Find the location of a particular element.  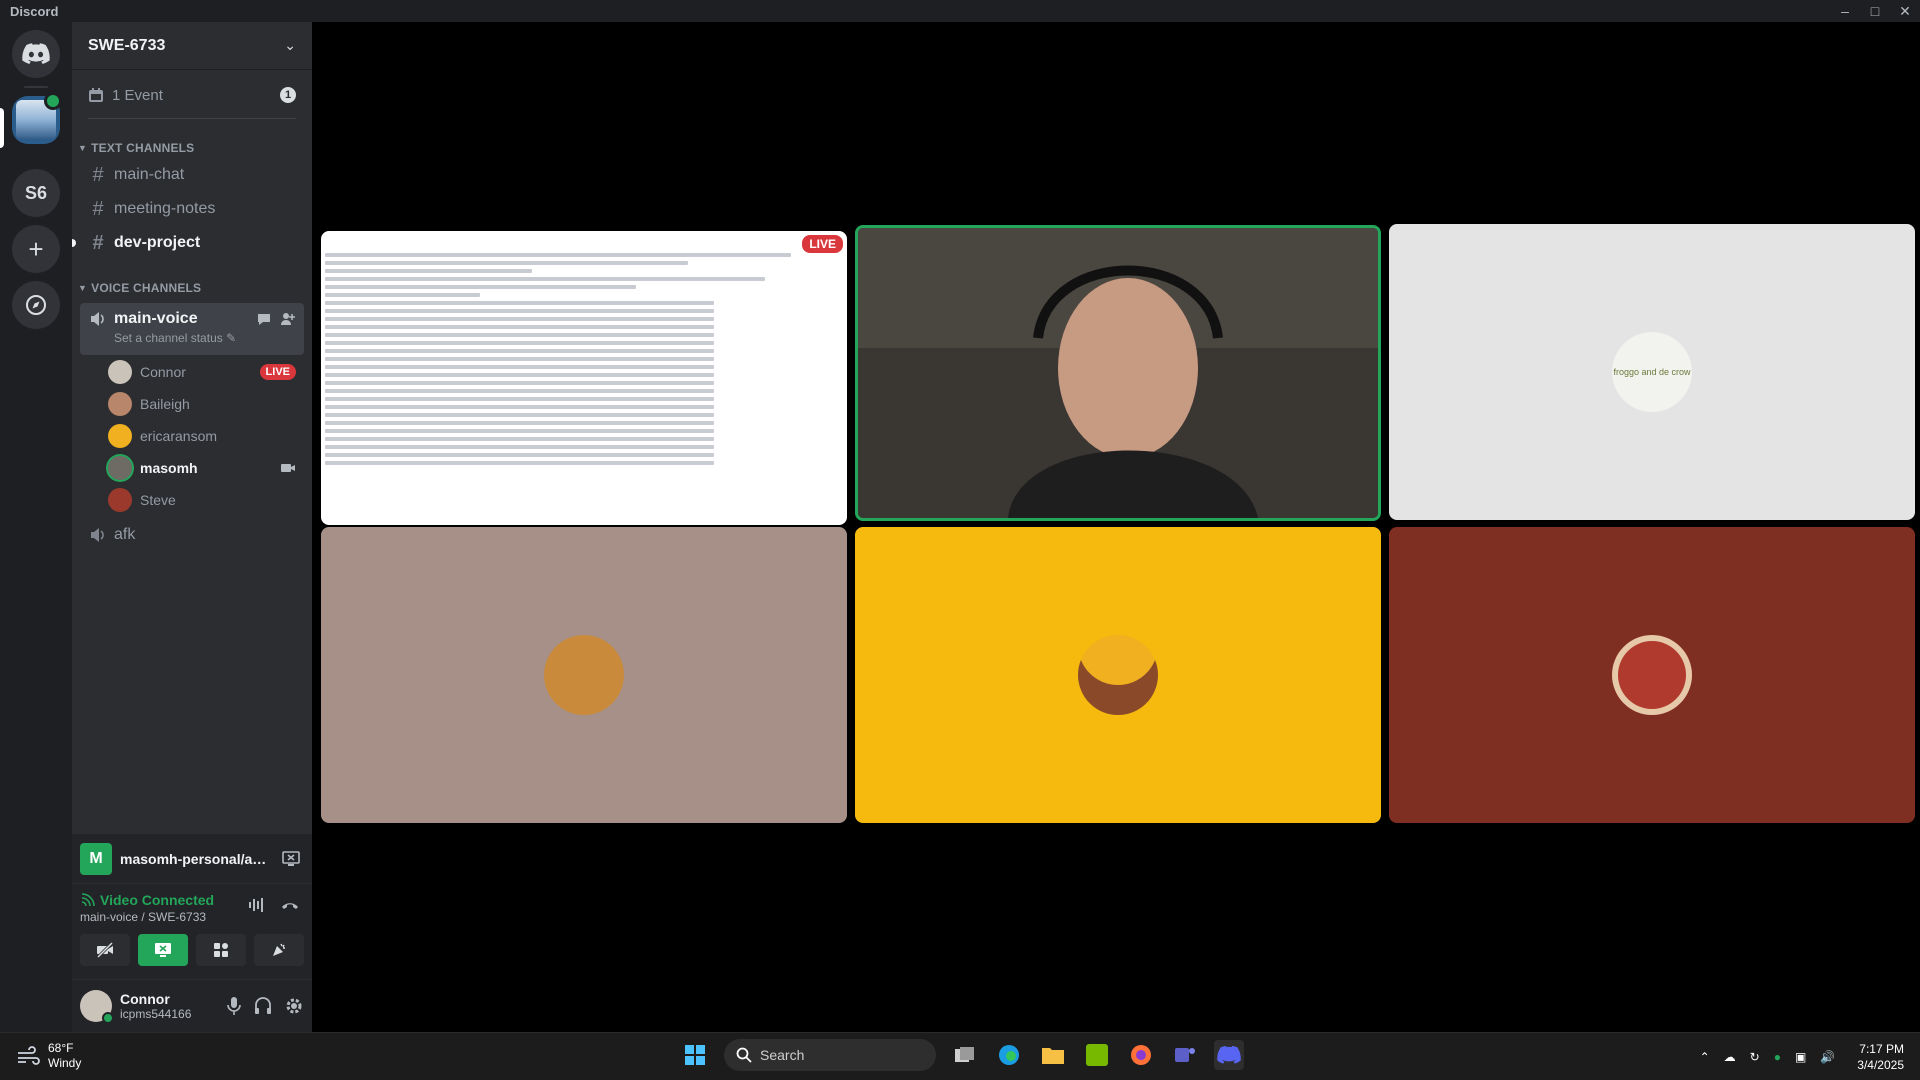

server-header: SWE-6733 ⌄ is located at coordinates (192, 46).